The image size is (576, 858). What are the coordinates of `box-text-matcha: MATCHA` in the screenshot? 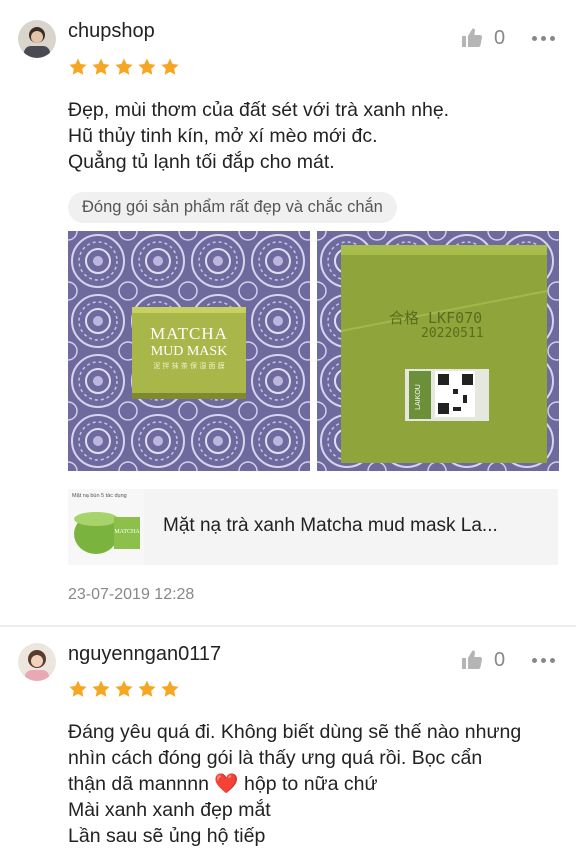 It's located at (189, 333).